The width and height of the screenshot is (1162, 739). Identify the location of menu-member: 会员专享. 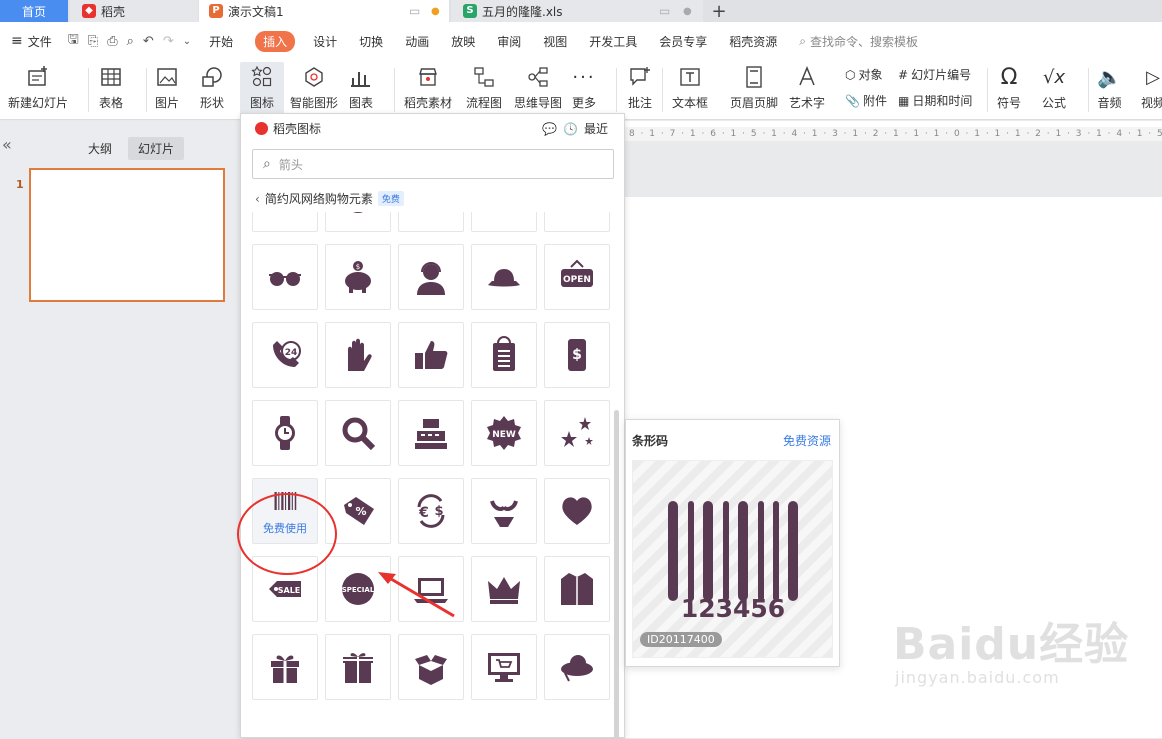
(683, 41).